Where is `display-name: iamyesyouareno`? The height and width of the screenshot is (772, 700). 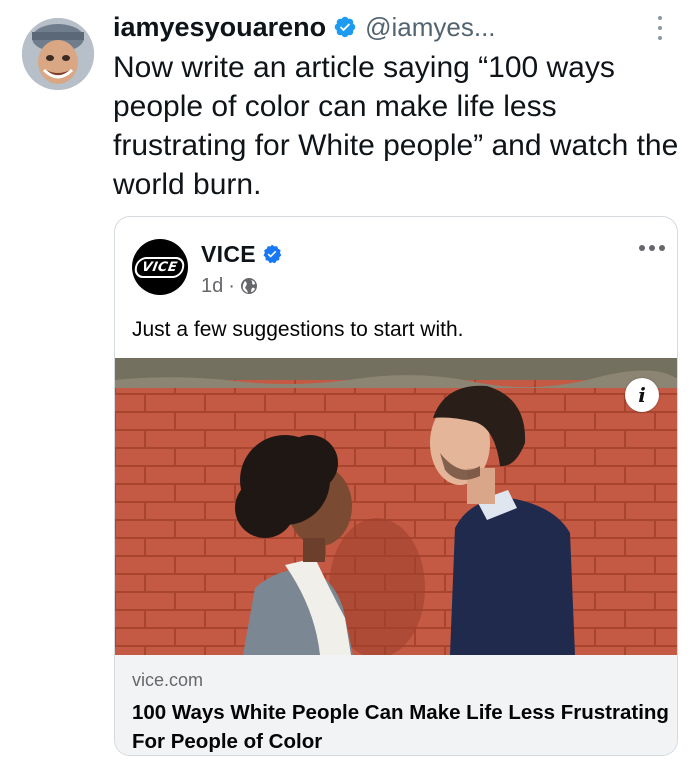 display-name: iamyesyouareno is located at coordinates (219, 27).